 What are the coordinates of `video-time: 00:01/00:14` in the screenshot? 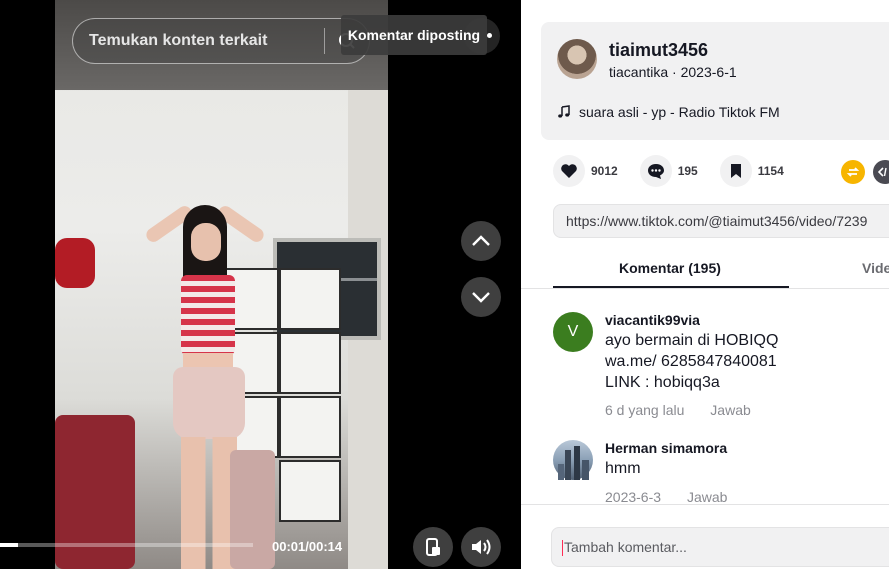 It's located at (307, 546).